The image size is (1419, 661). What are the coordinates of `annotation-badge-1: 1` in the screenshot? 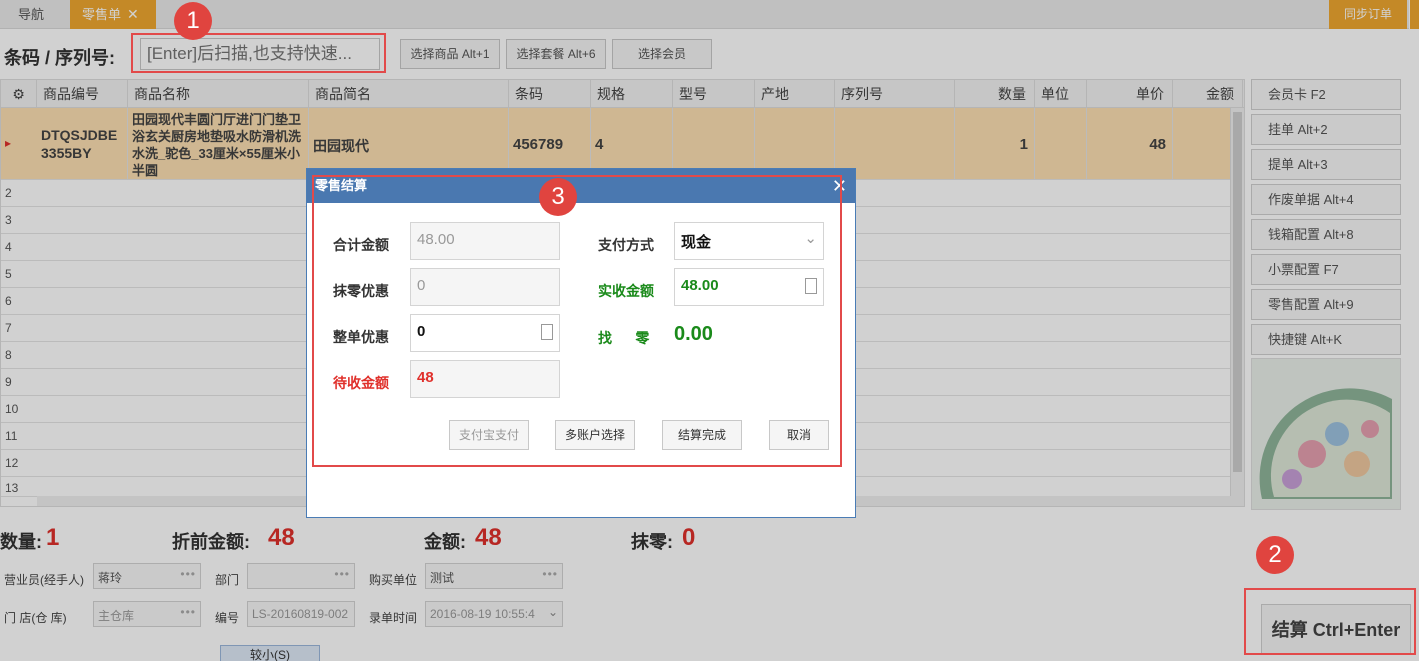 It's located at (193, 21).